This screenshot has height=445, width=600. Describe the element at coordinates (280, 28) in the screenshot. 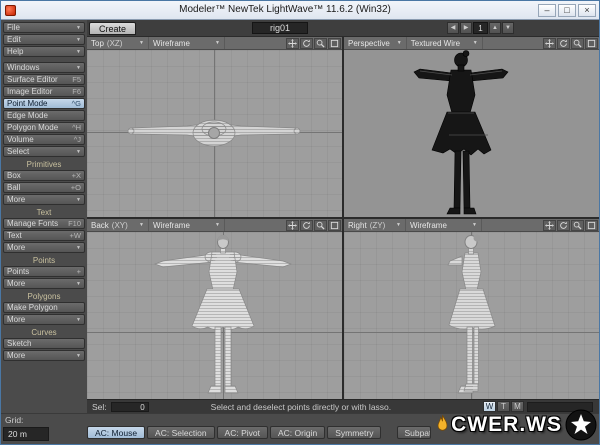

I see `object-name-field: rig01` at that location.